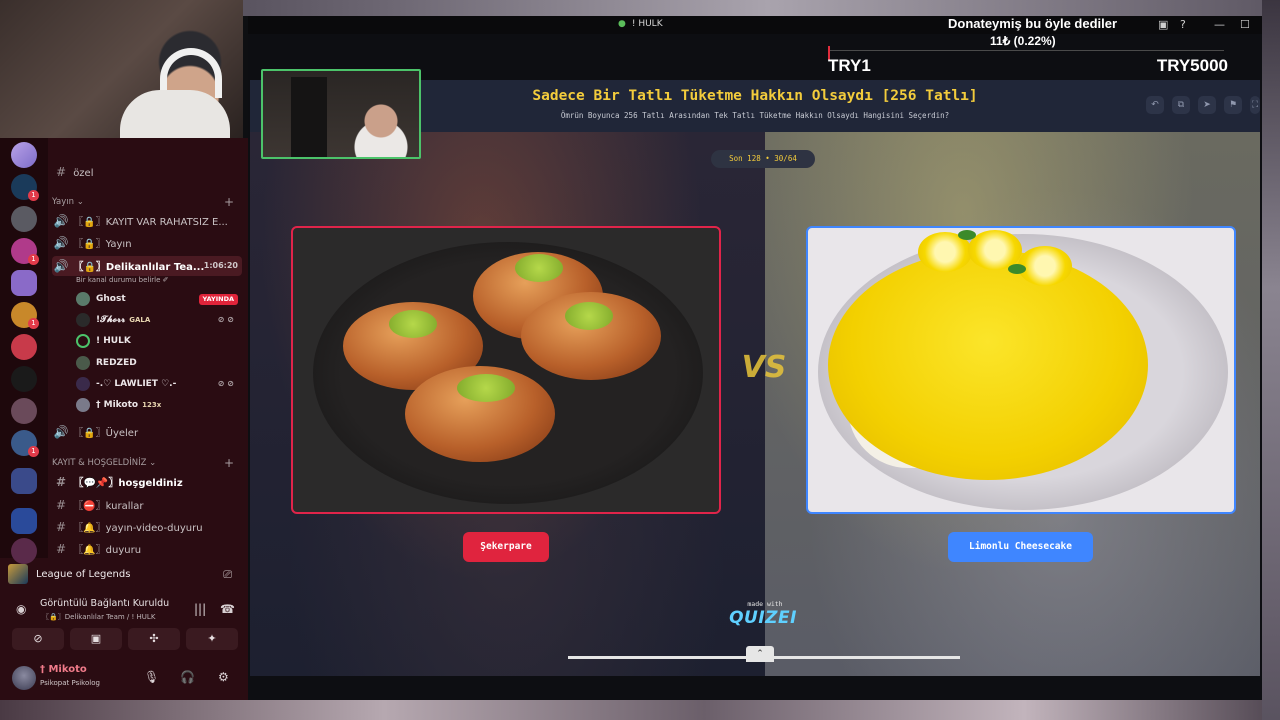 The image size is (1280, 720). I want to click on voice-member: ! HULK, so click(159, 341).